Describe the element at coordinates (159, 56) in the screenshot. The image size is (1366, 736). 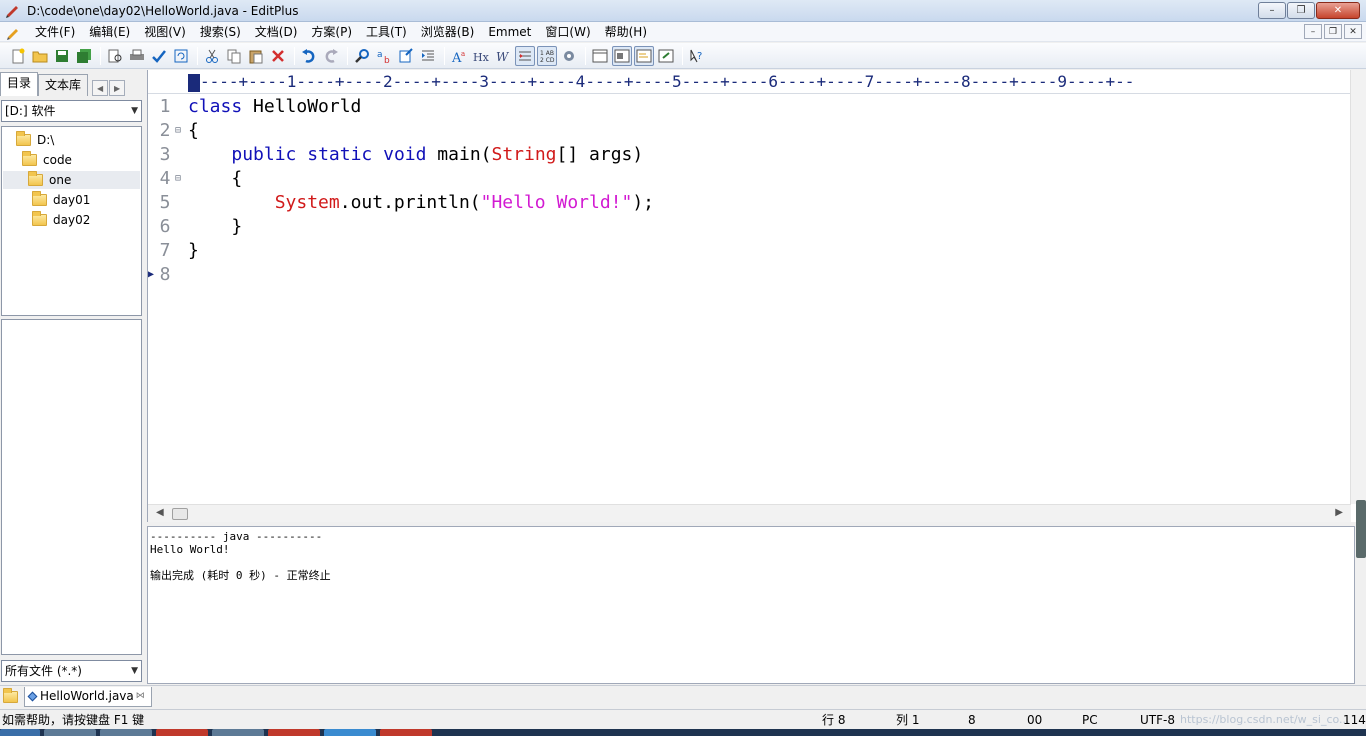
I see `spell-check-icon` at that location.